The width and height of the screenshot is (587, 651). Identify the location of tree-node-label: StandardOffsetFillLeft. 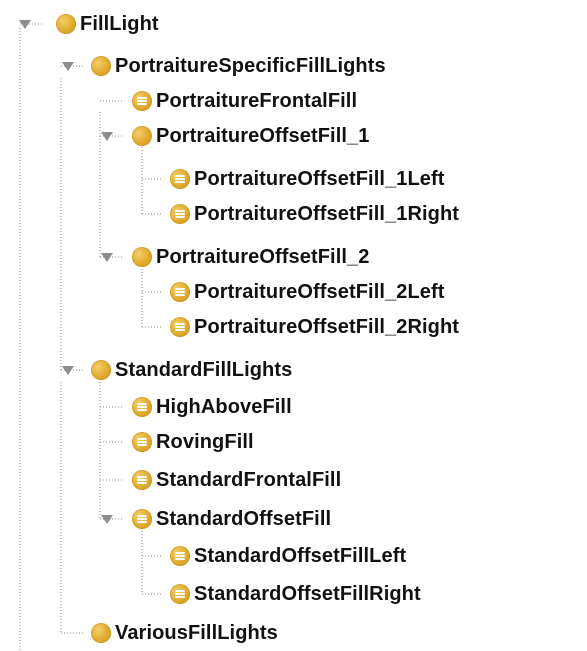
(300, 556).